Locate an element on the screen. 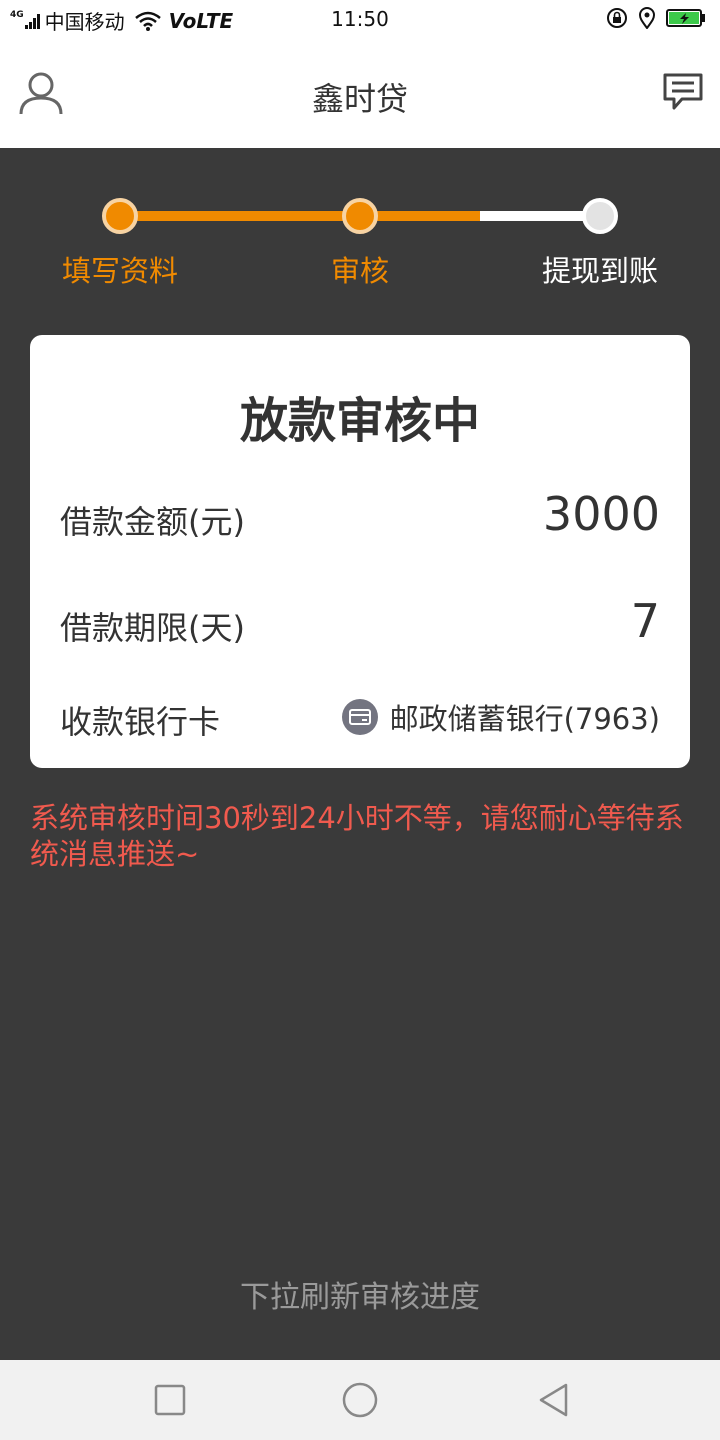  loan-term-label: 借款期限(天) is located at coordinates (152, 628).